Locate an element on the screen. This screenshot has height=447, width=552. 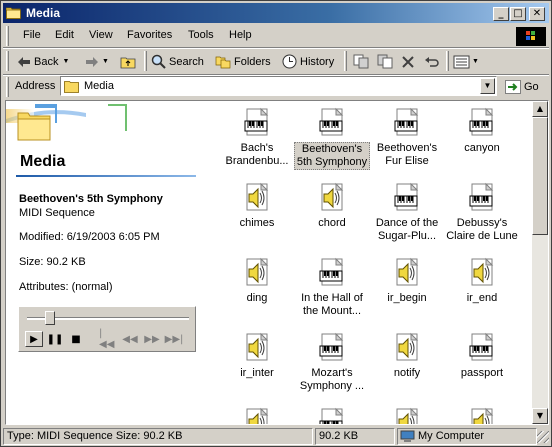
my-computer-icon is located at coordinates (407, 436).